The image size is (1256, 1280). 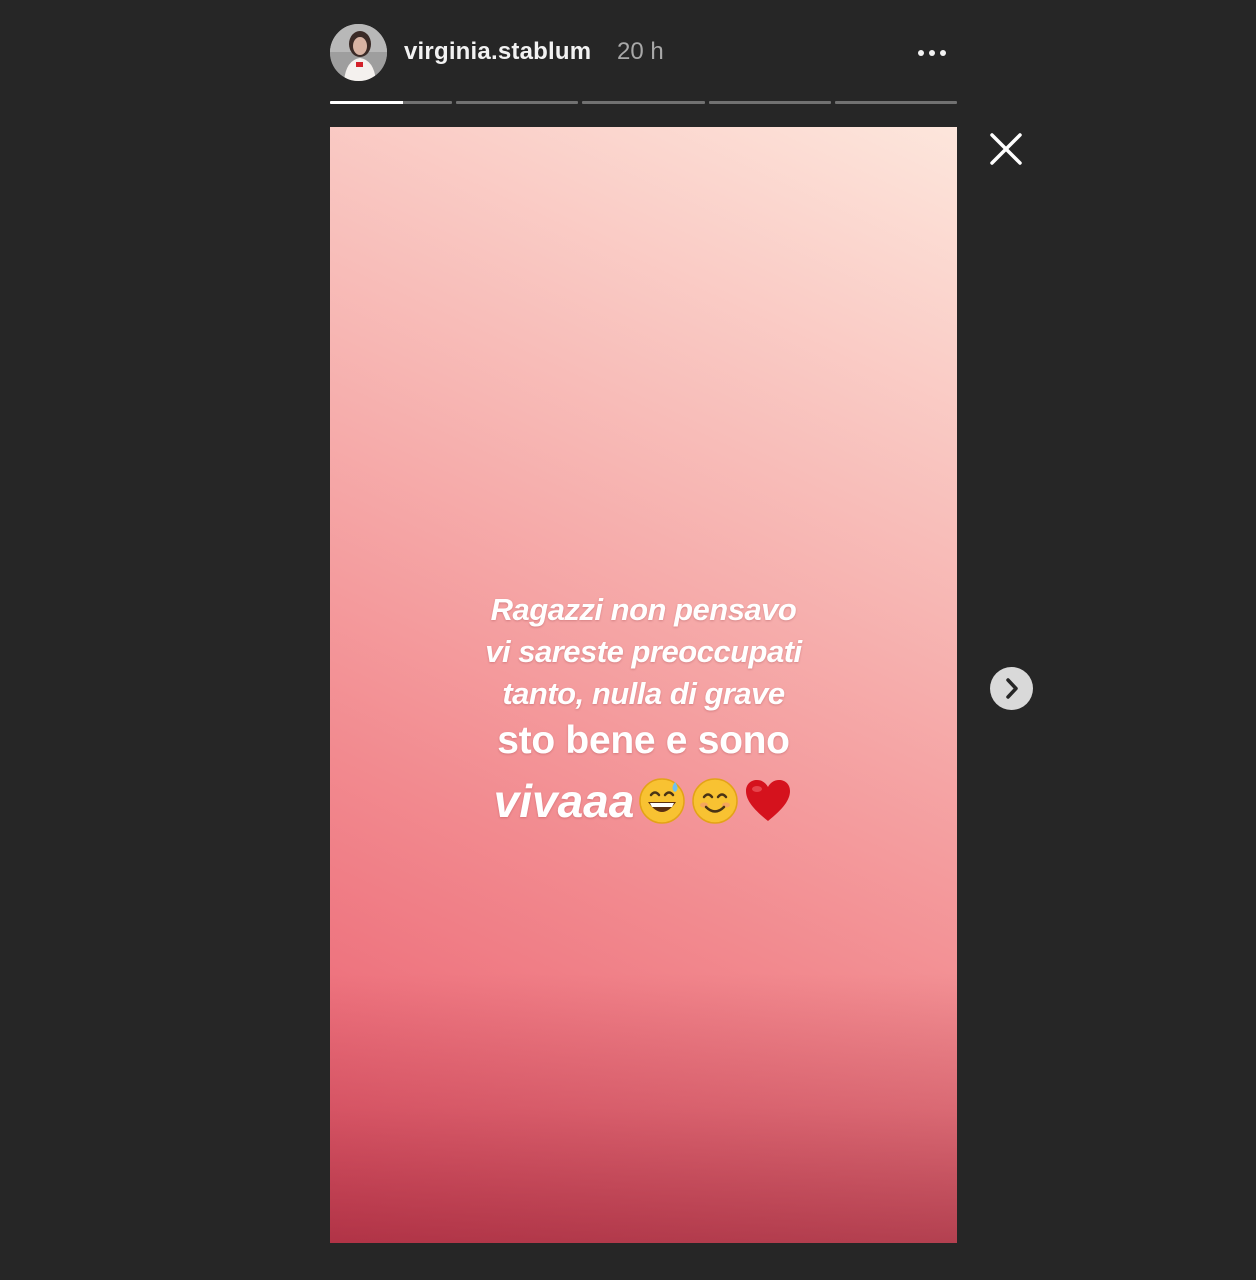 What do you see at coordinates (643, 1108) in the screenshot?
I see `story-bottom-shade` at bounding box center [643, 1108].